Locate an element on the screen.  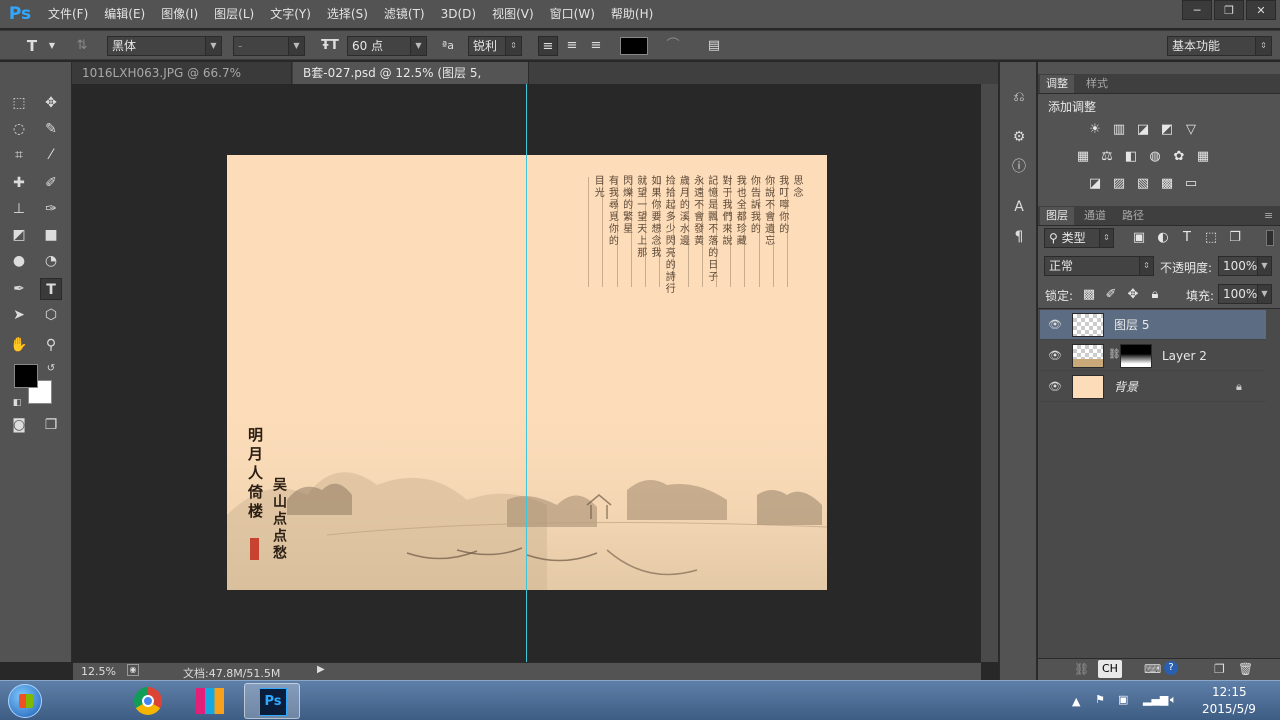
layer-name: 背景 is located at coordinates (1126, 387).